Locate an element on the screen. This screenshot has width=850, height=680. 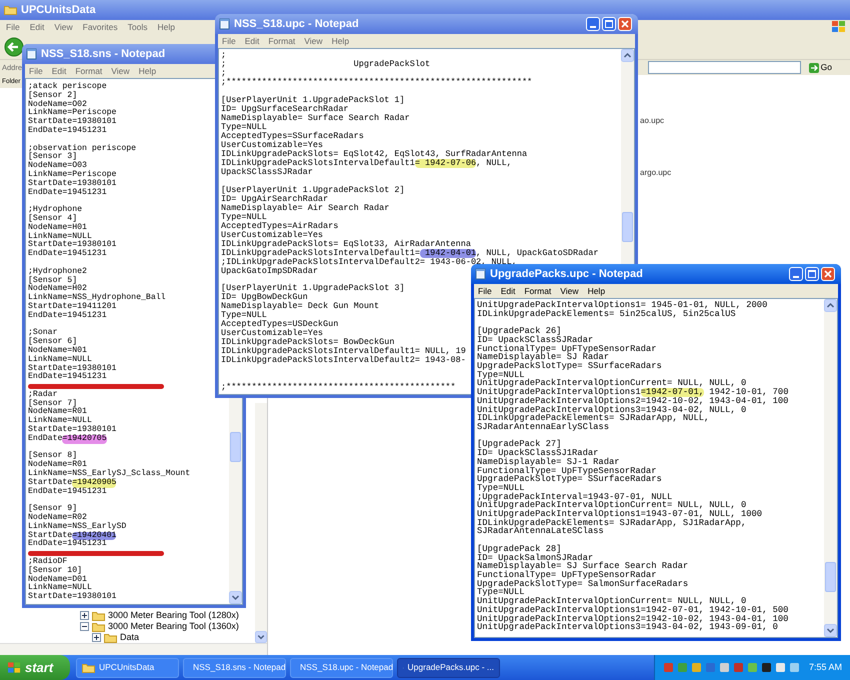
file-name: ao.upc is located at coordinates (745, 121).